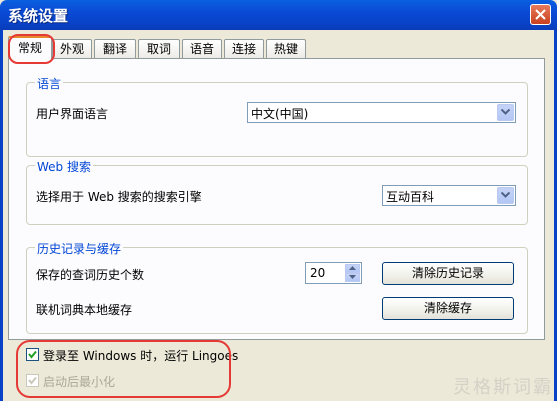  Describe the element at coordinates (72, 114) in the screenshot. I see `ui-language-label: 用户界面语言` at that location.